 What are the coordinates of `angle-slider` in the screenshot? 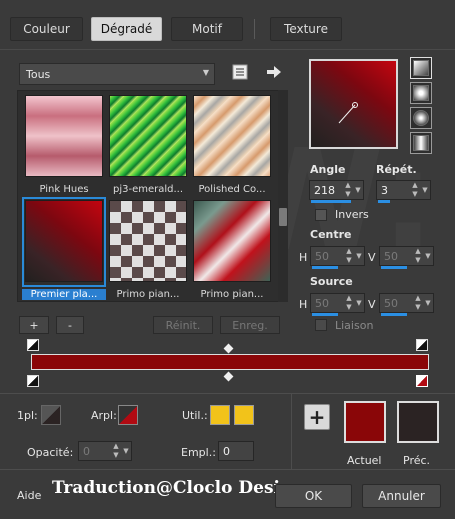 It's located at (331, 201).